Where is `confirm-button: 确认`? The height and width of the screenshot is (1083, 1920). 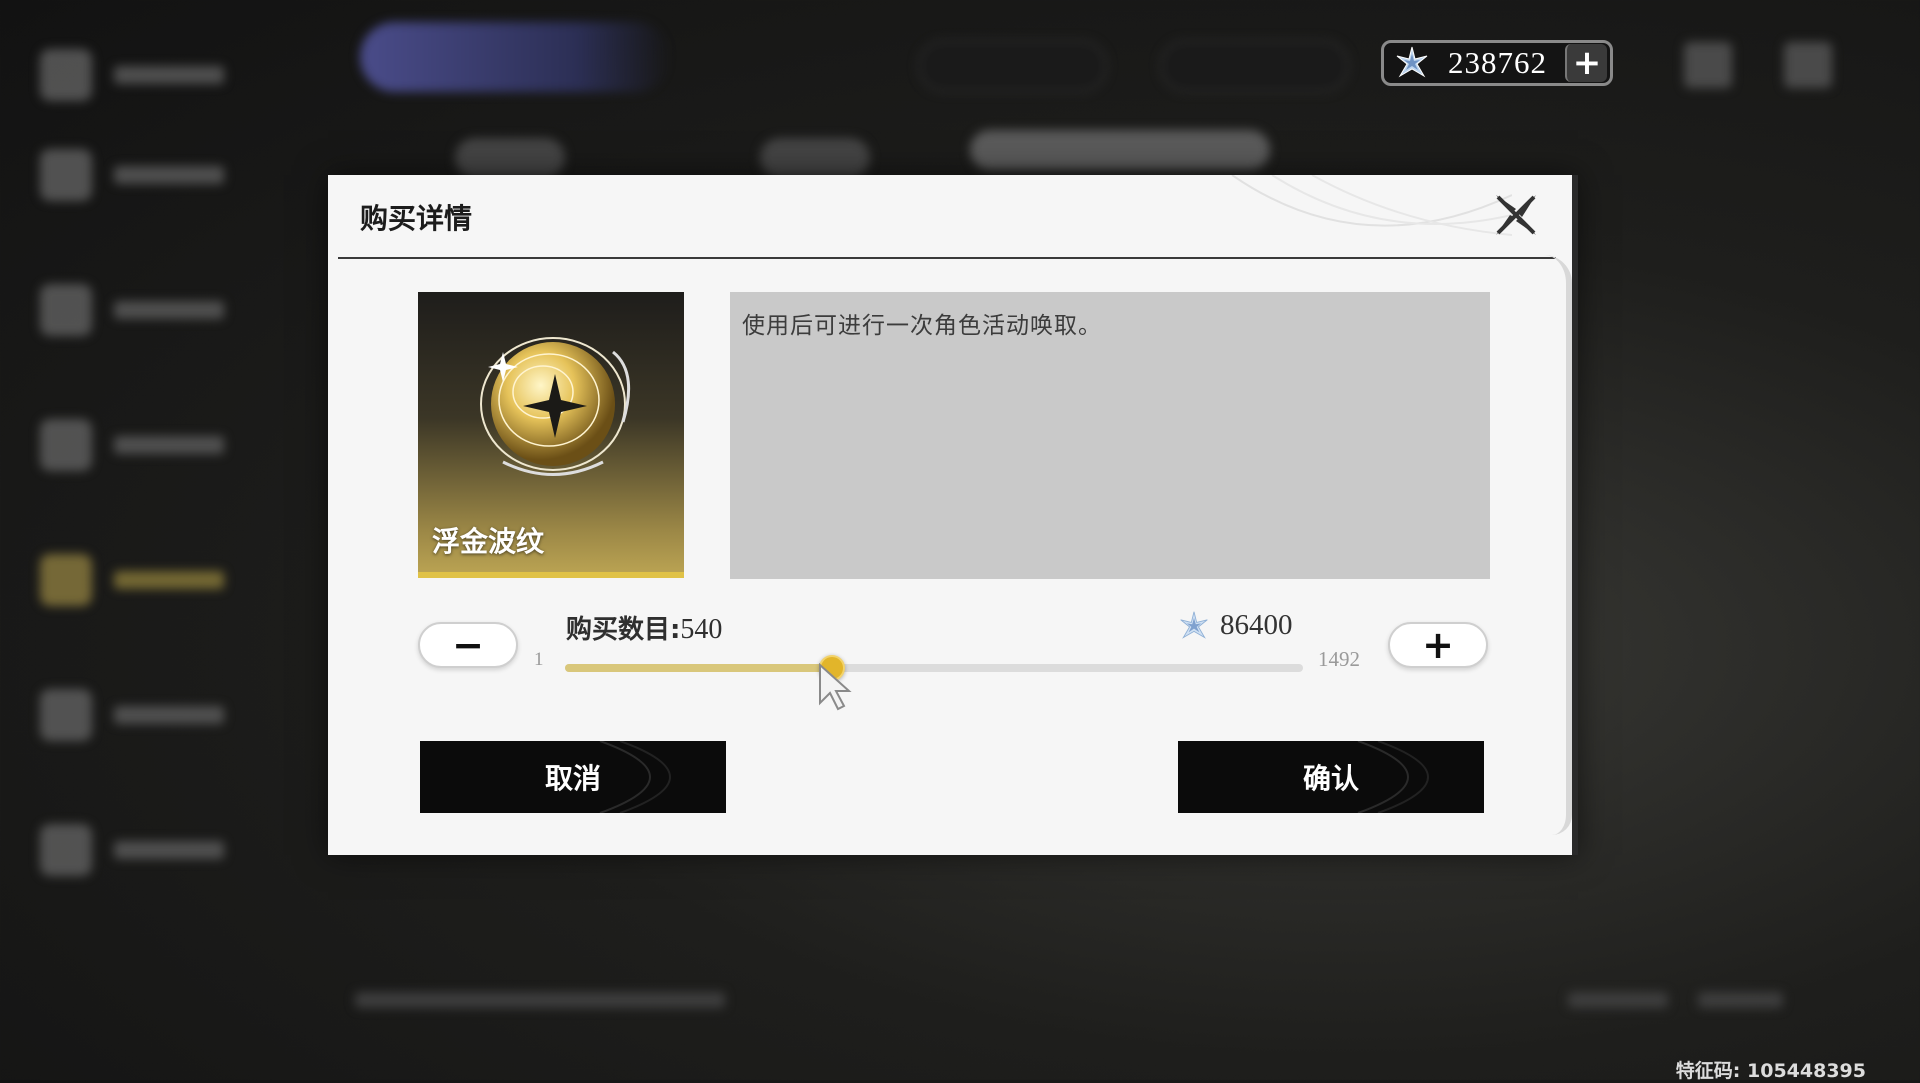
confirm-button: 确认 is located at coordinates (1331, 777).